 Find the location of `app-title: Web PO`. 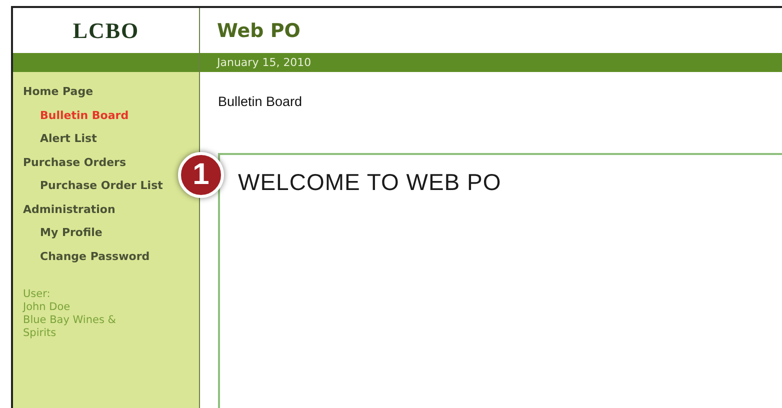

app-title: Web PO is located at coordinates (258, 31).